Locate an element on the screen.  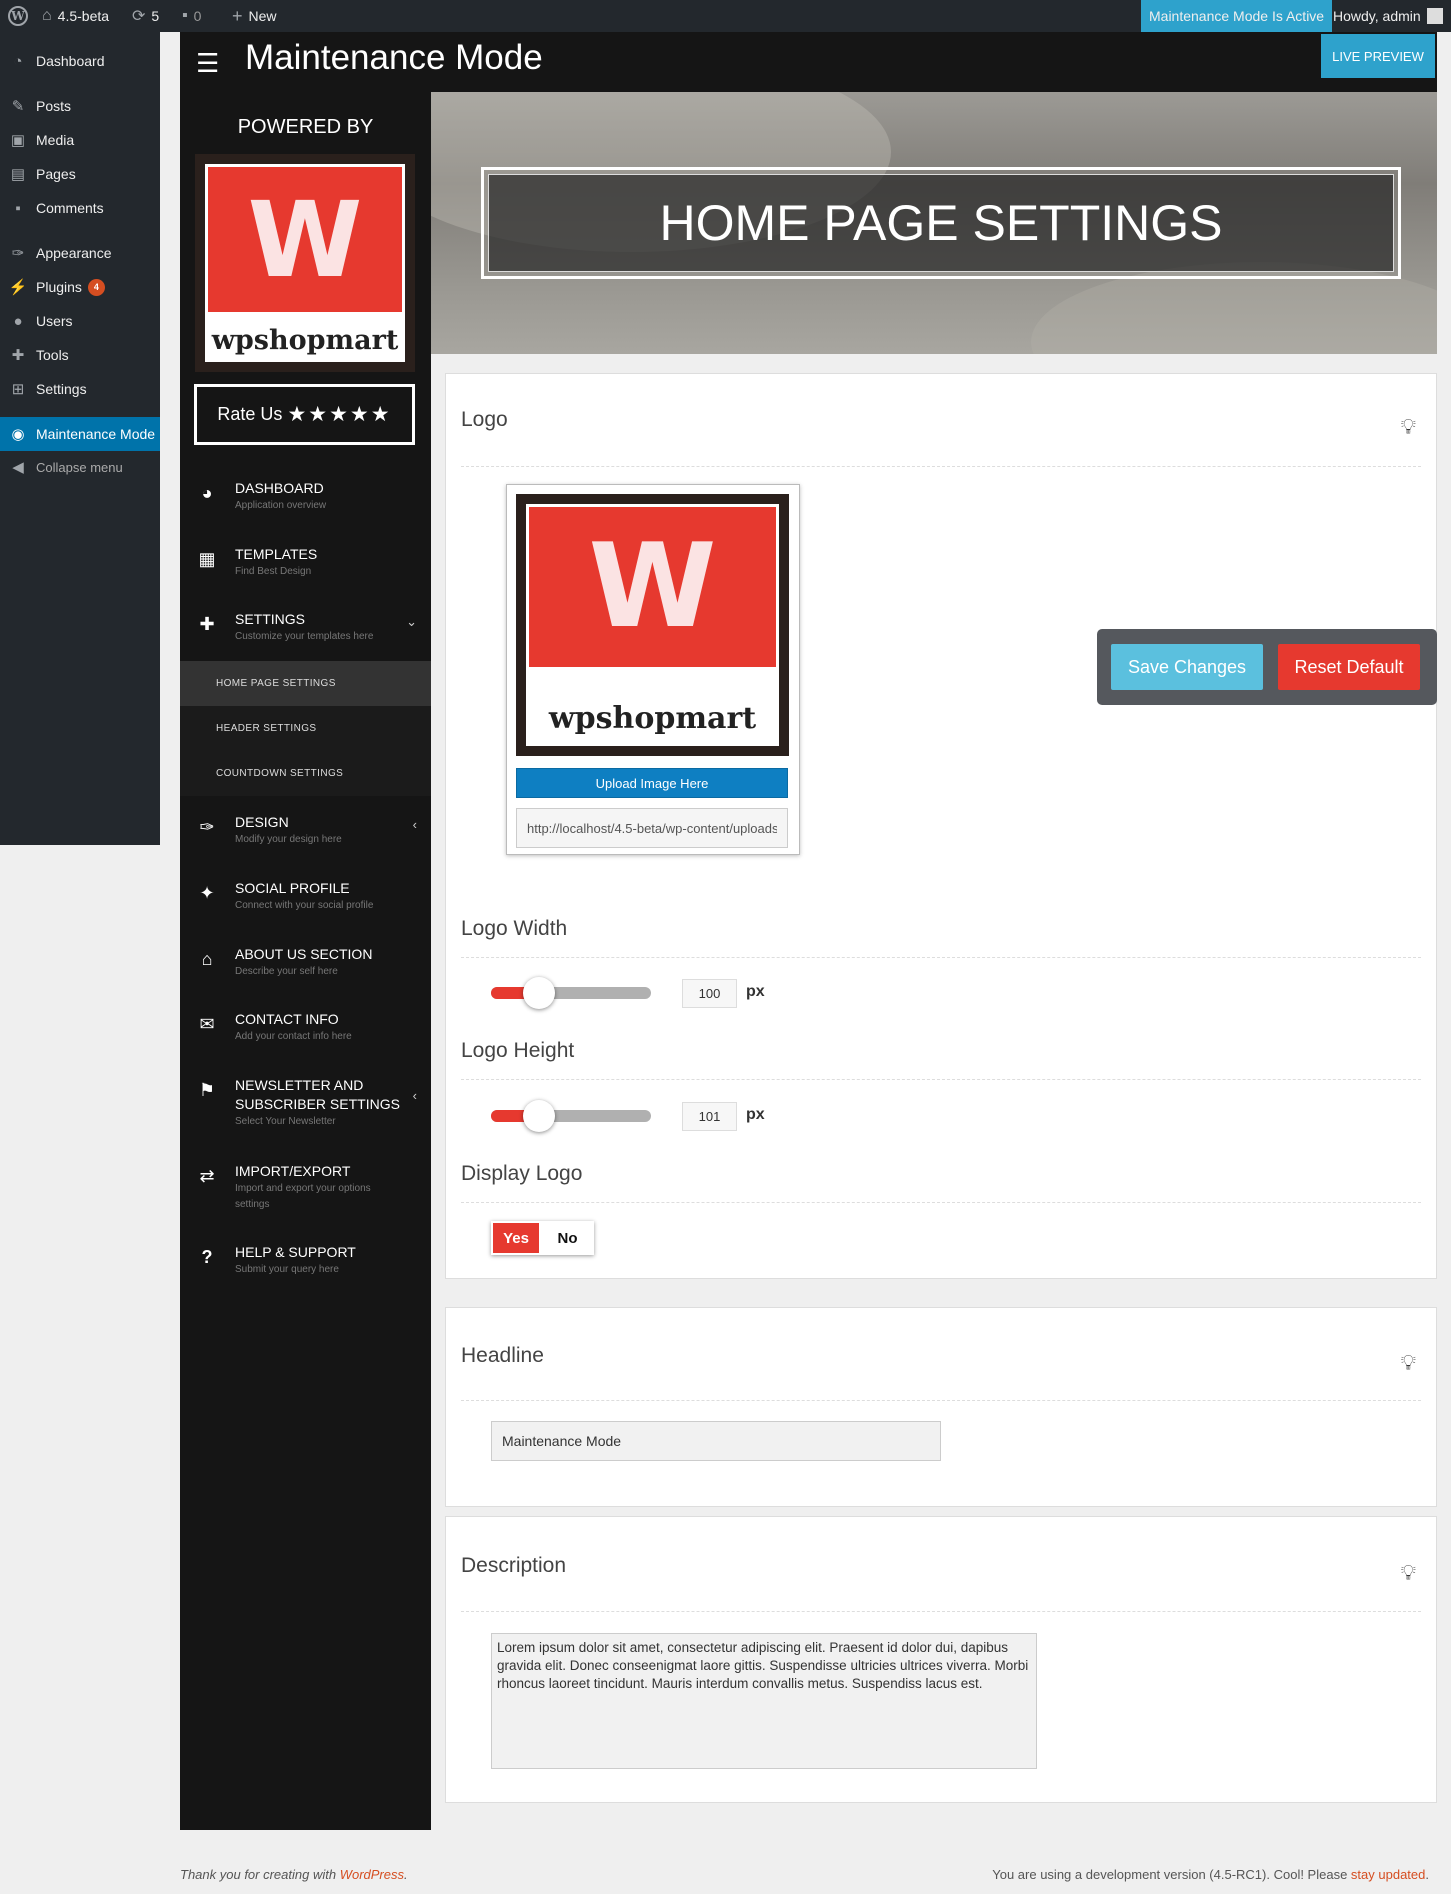
account-menu: Howdy, admin is located at coordinates (1388, 16).